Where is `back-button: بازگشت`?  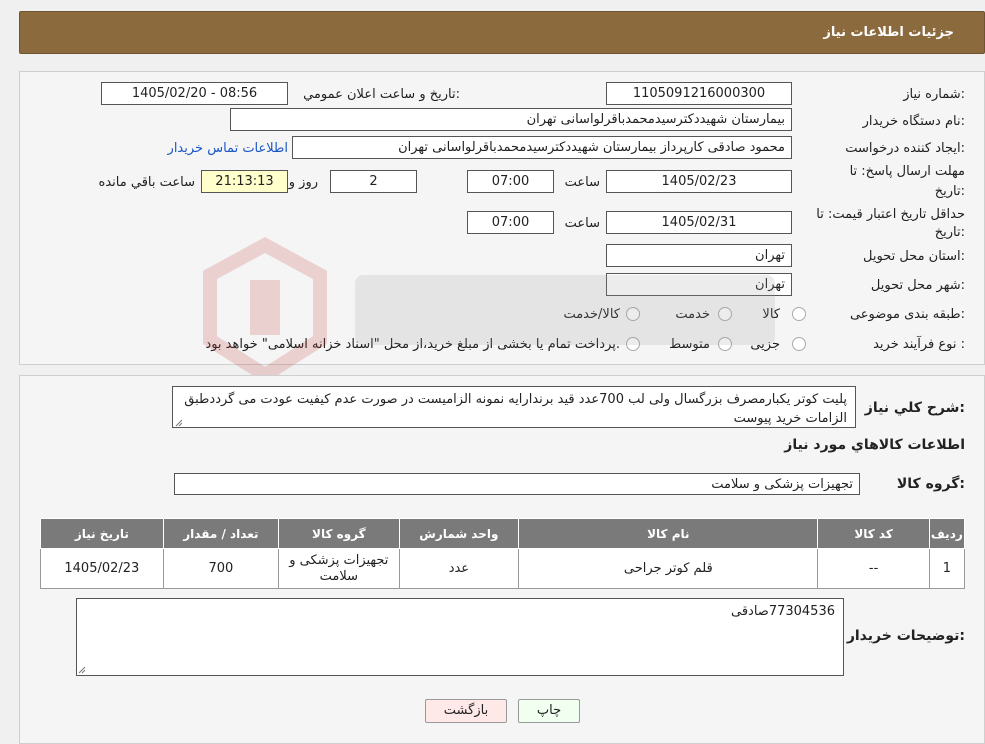
back-button: بازگشت is located at coordinates (466, 711).